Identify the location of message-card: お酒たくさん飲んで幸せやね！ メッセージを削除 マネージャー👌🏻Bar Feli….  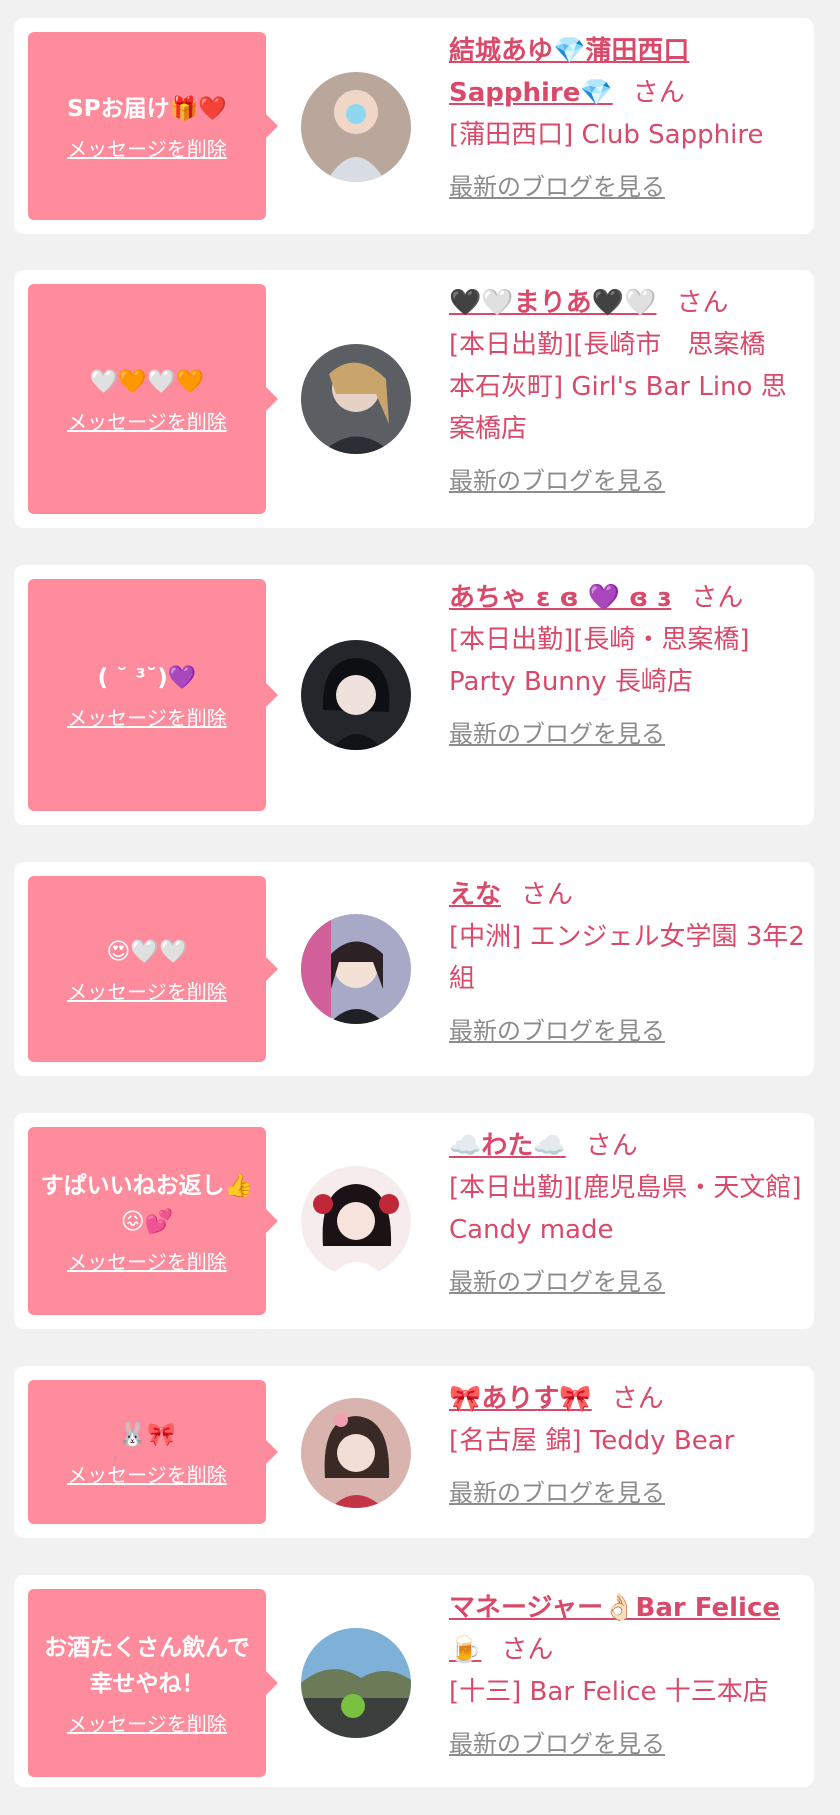
(414, 1681).